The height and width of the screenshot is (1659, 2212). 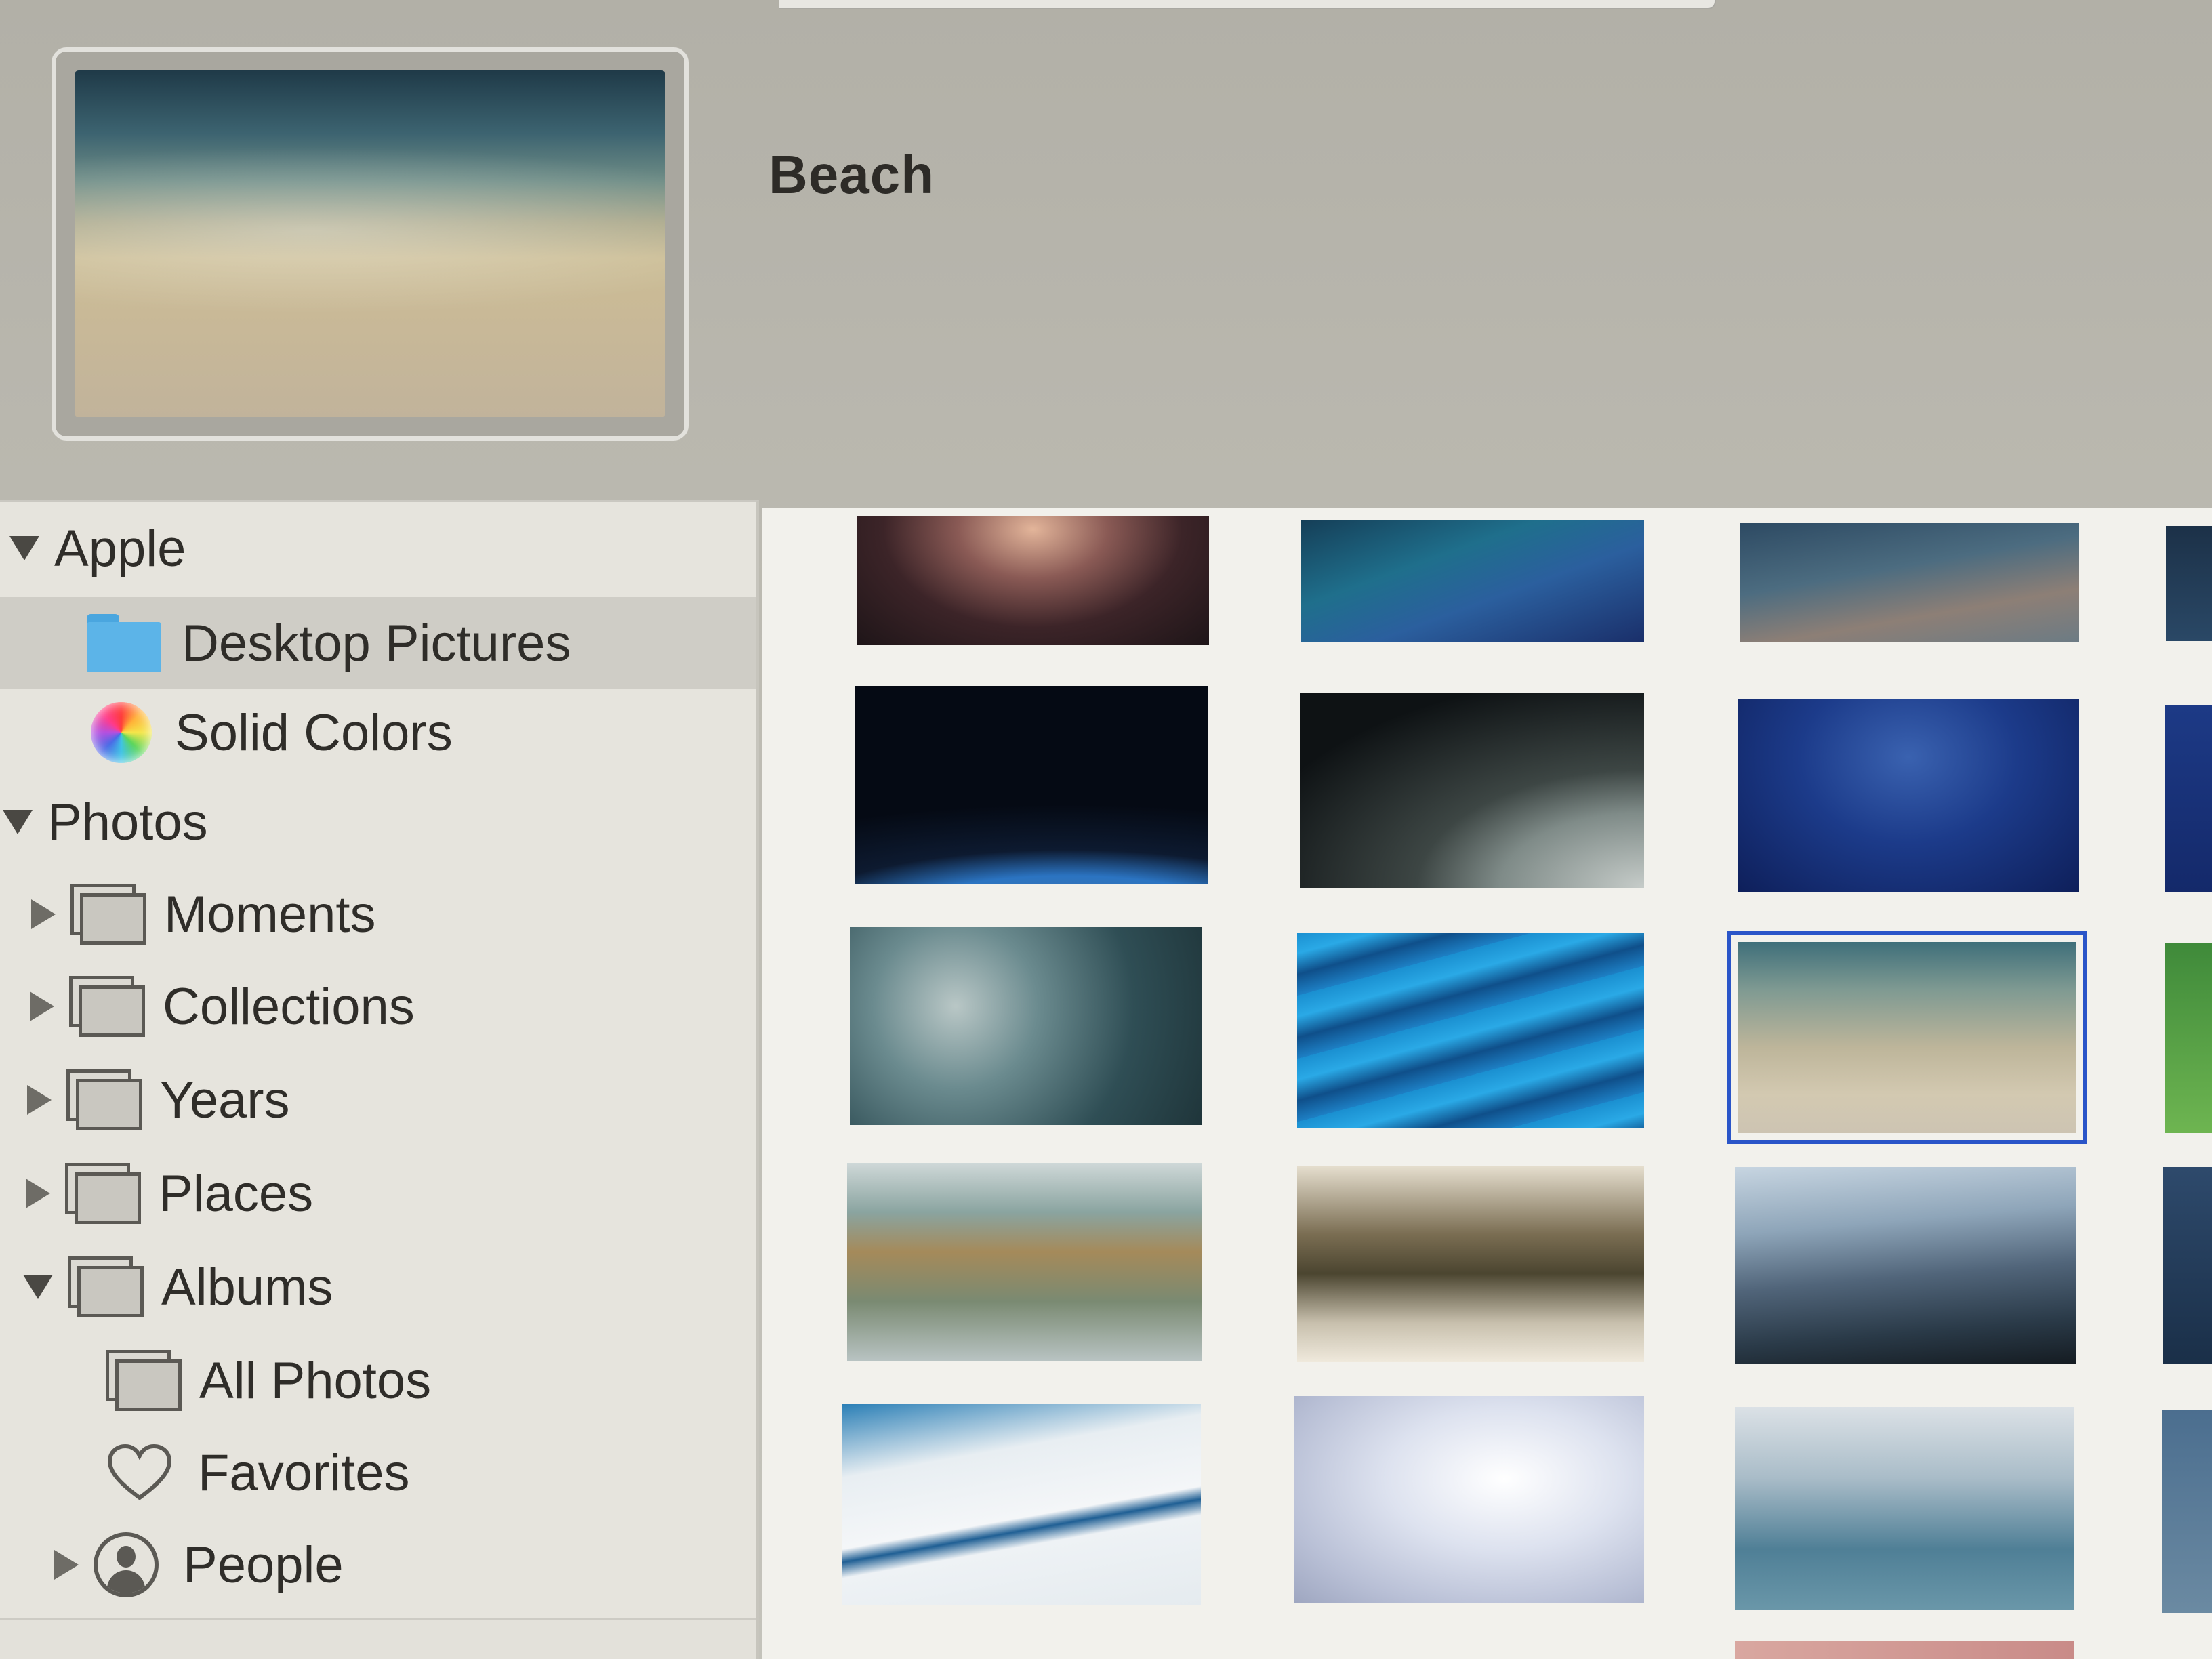 I want to click on person-icon, so click(x=126, y=1564).